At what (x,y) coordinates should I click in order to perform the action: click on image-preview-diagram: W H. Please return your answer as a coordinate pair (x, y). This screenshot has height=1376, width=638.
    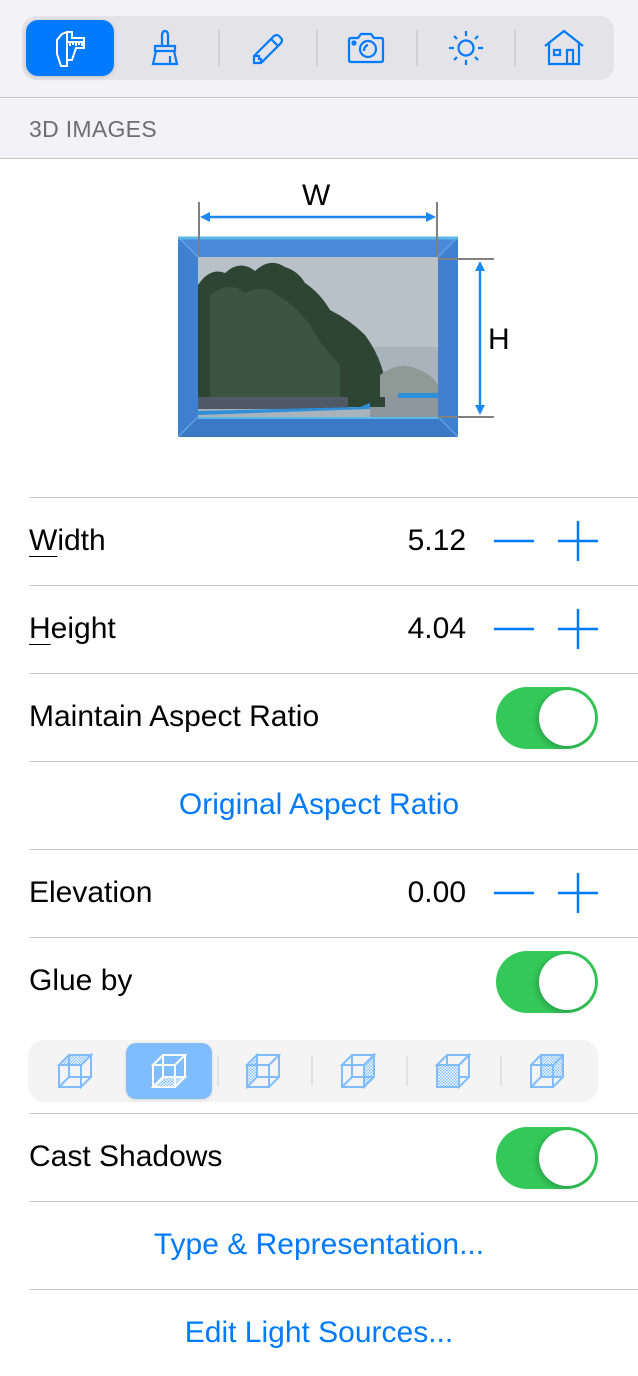
    Looking at the image, I should click on (345, 310).